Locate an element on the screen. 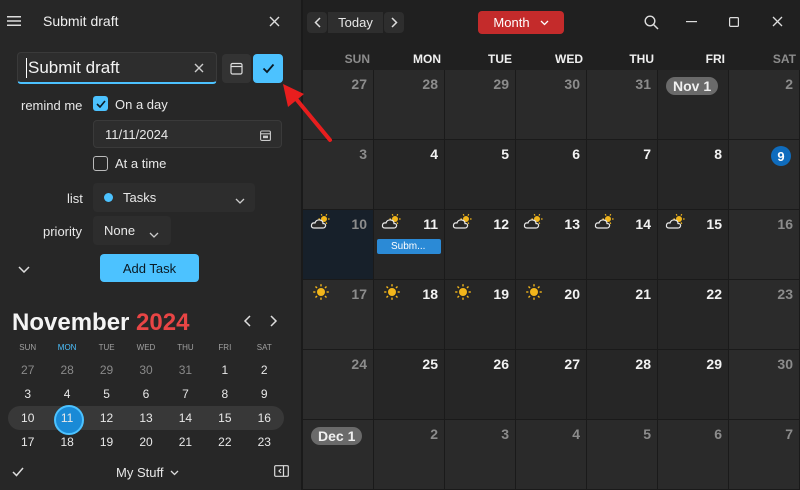  previous-month-button is located at coordinates (317, 22).